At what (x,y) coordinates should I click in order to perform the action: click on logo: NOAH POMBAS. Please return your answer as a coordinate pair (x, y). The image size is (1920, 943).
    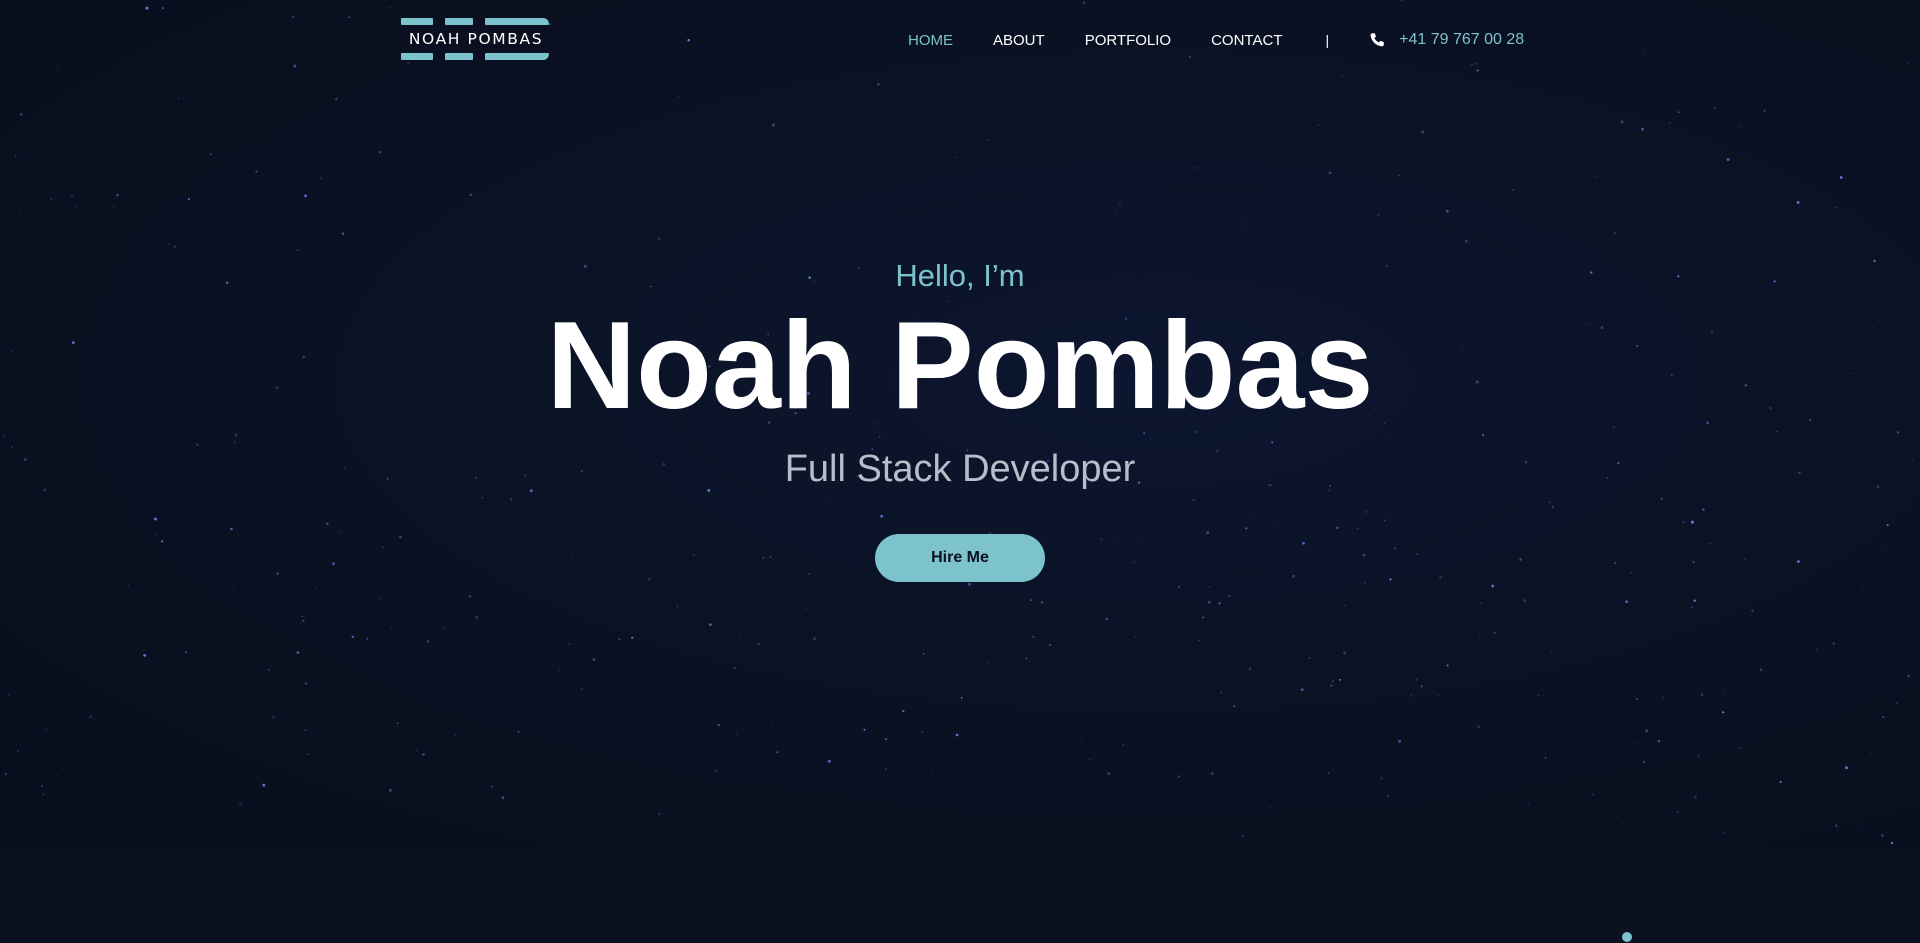
    Looking at the image, I should click on (476, 39).